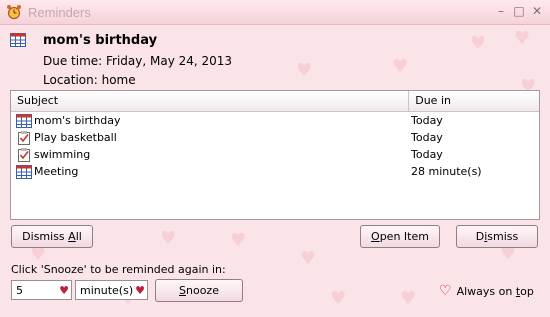 The width and height of the screenshot is (550, 317). What do you see at coordinates (107, 290) in the screenshot?
I see `snooze-unit-value: minute(s)` at bounding box center [107, 290].